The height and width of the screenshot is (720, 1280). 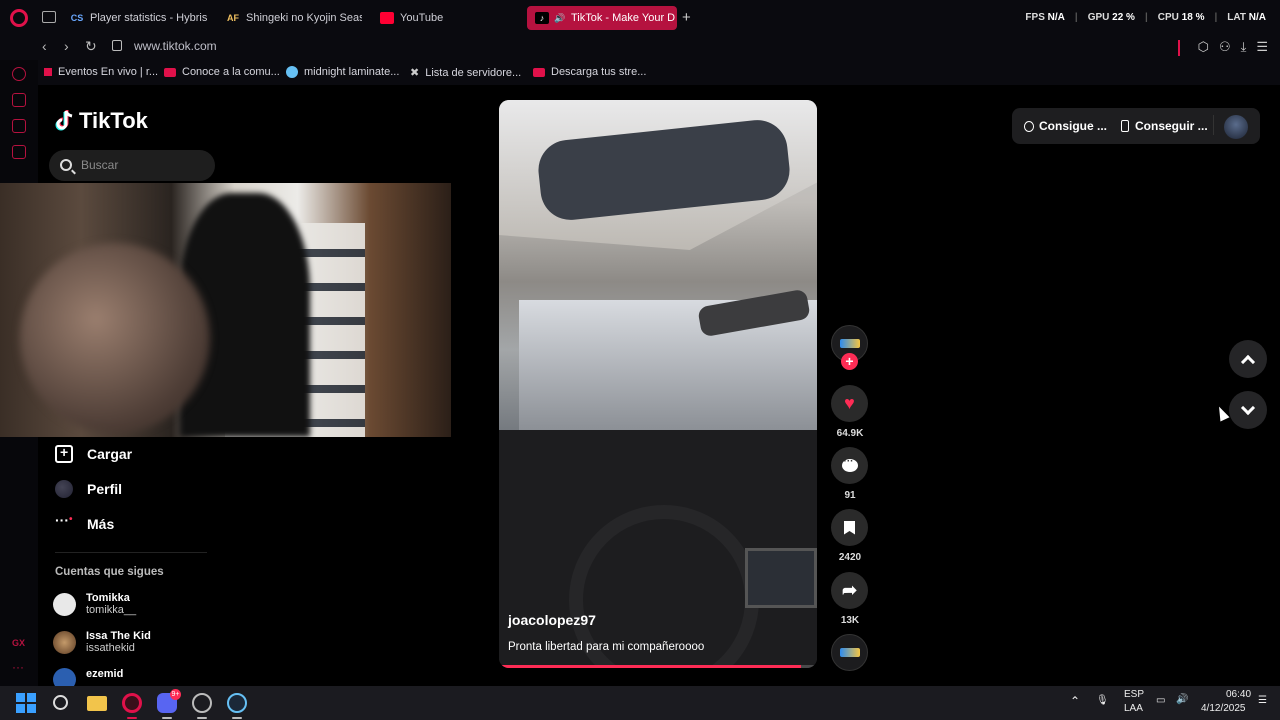 I want to click on tab-youtube: YouTube, so click(x=440, y=18).